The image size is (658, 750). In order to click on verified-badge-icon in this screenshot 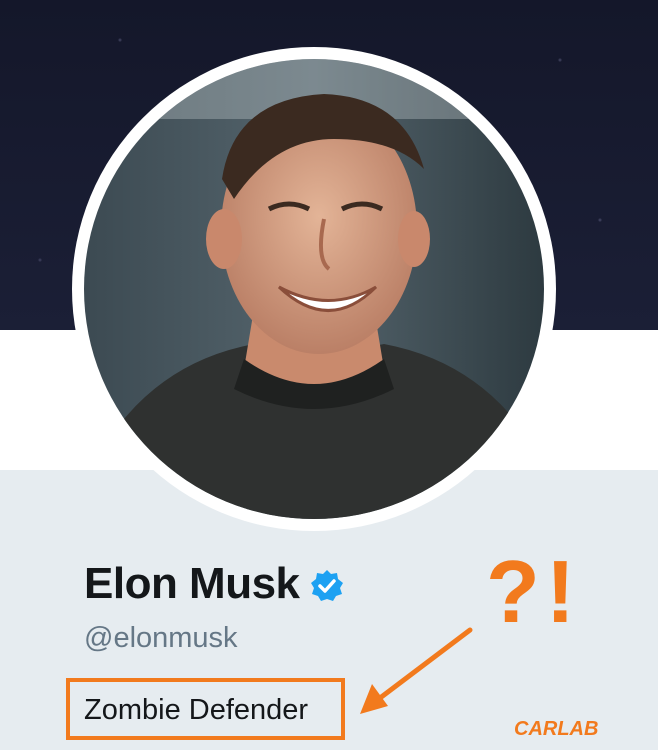, I will do `click(326, 585)`.